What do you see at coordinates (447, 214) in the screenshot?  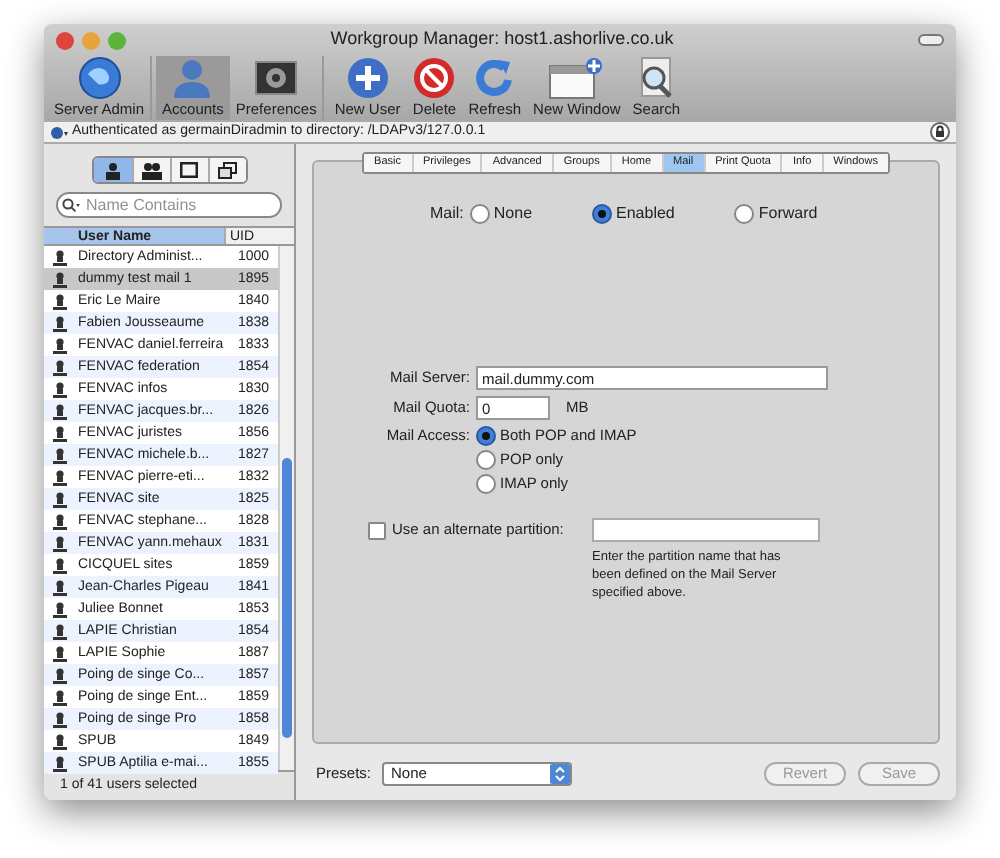 I see `mail-label: Mail:` at bounding box center [447, 214].